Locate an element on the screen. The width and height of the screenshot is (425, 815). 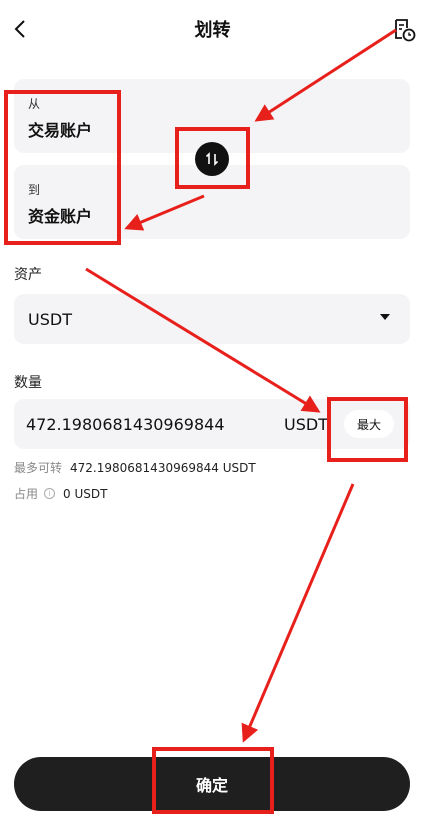
from-label: 从 is located at coordinates (34, 104).